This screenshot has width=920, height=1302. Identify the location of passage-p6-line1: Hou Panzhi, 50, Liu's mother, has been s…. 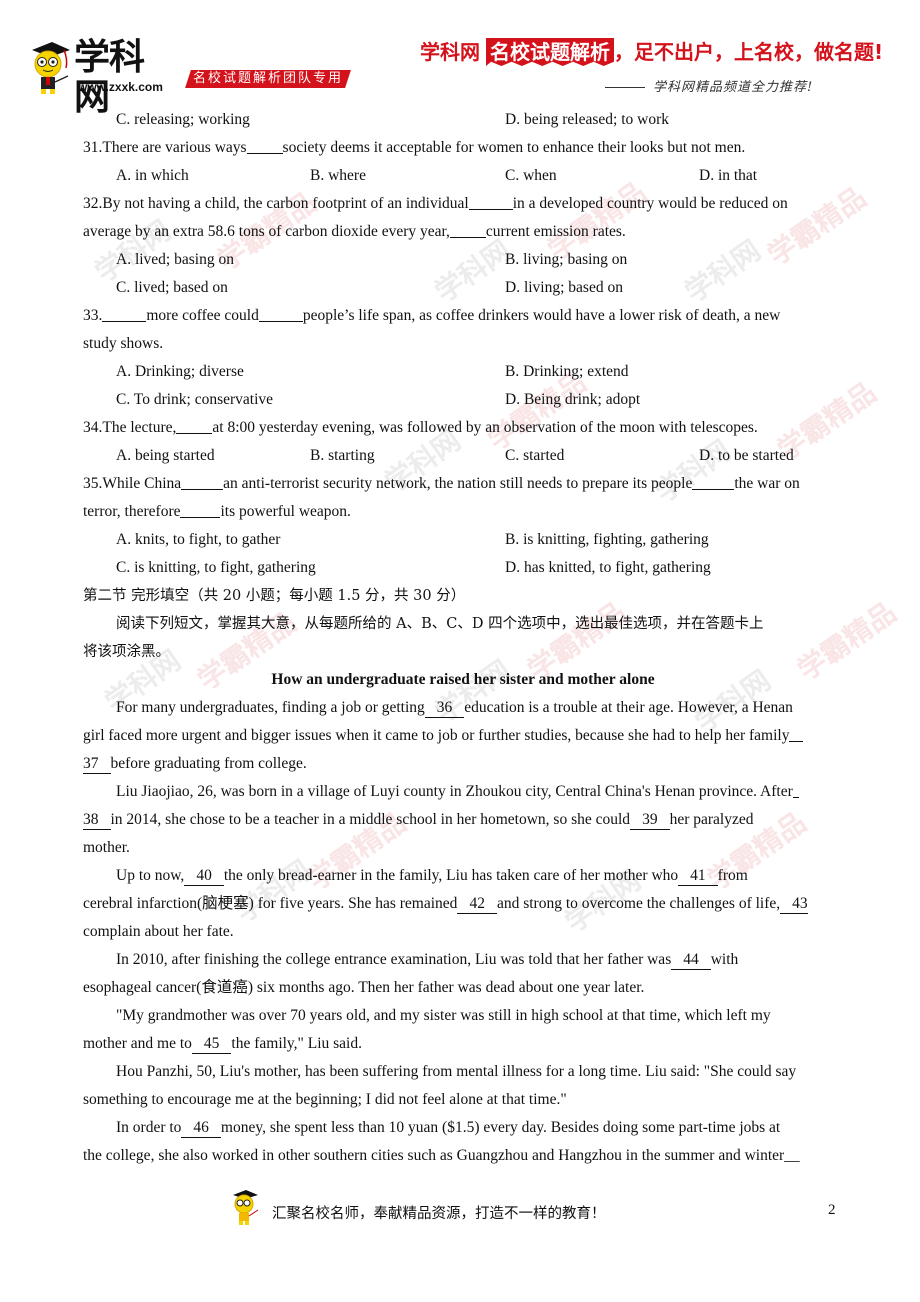
(456, 1071).